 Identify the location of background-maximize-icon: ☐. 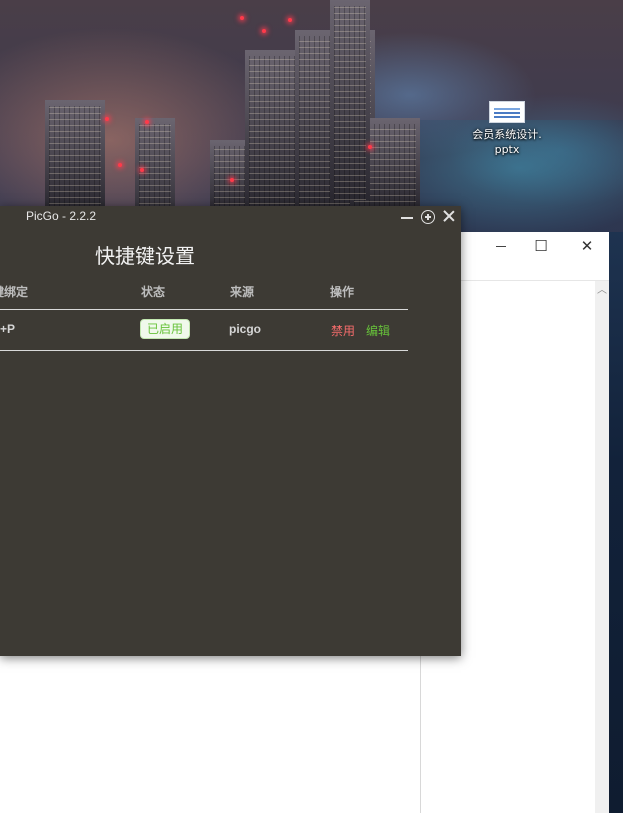
(541, 246).